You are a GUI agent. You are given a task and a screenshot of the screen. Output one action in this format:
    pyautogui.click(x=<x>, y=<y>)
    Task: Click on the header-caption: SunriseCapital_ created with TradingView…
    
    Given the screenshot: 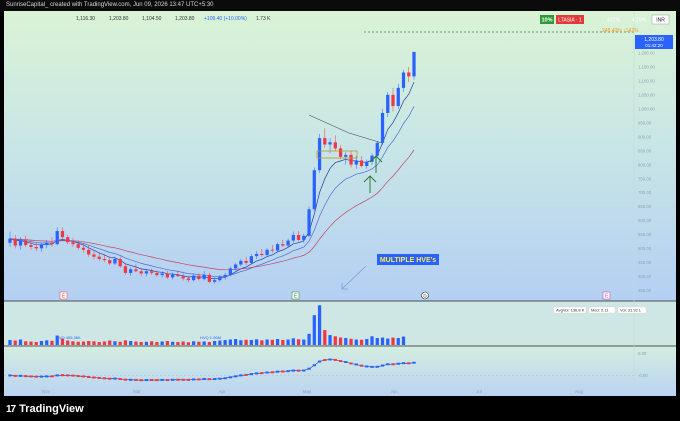 What is the action you would take?
    pyautogui.click(x=110, y=5)
    